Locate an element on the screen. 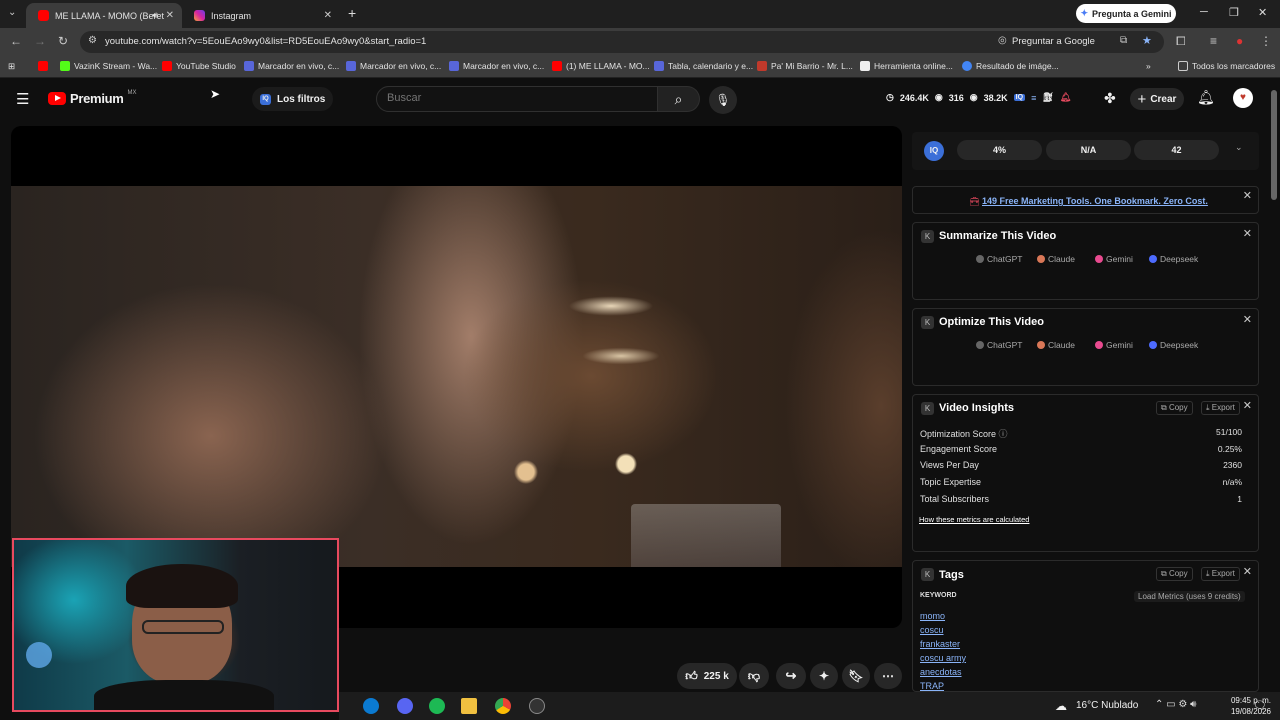 This screenshot has height=720, width=1280. forward-icon: → is located at coordinates (40, 41).